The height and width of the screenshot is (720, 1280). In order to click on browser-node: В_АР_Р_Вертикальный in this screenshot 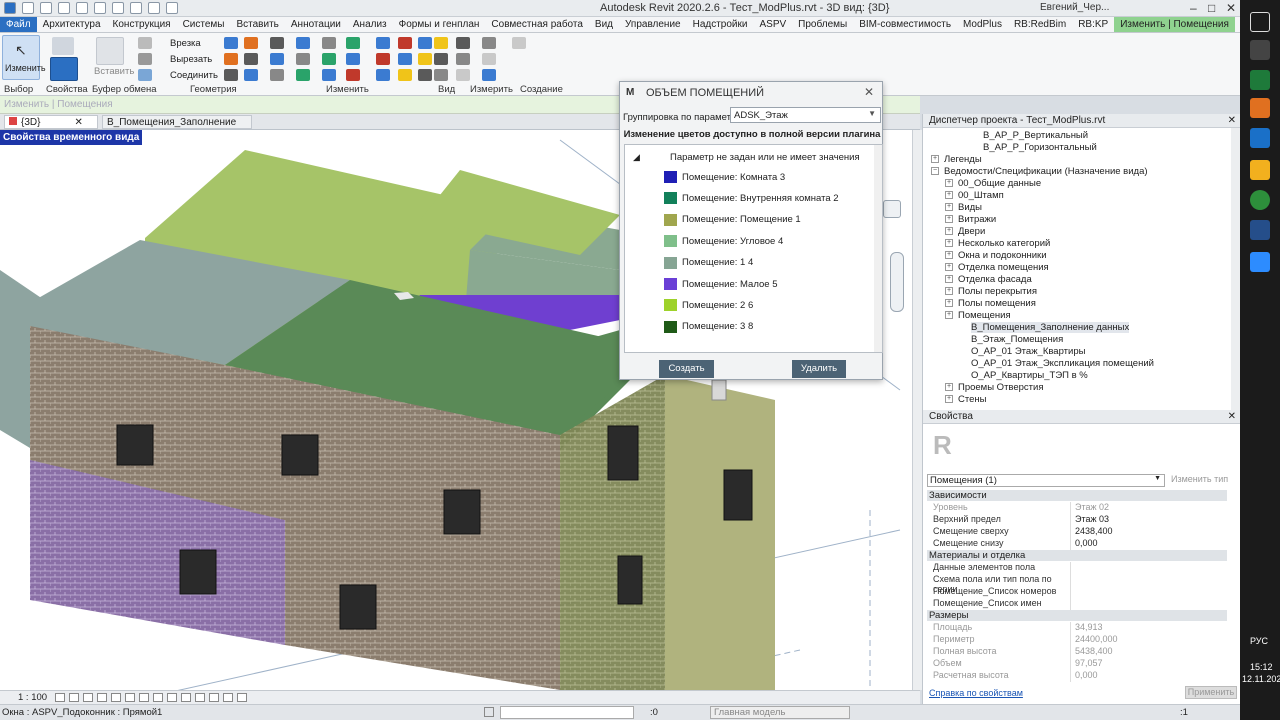, I will do `click(1035, 135)`.